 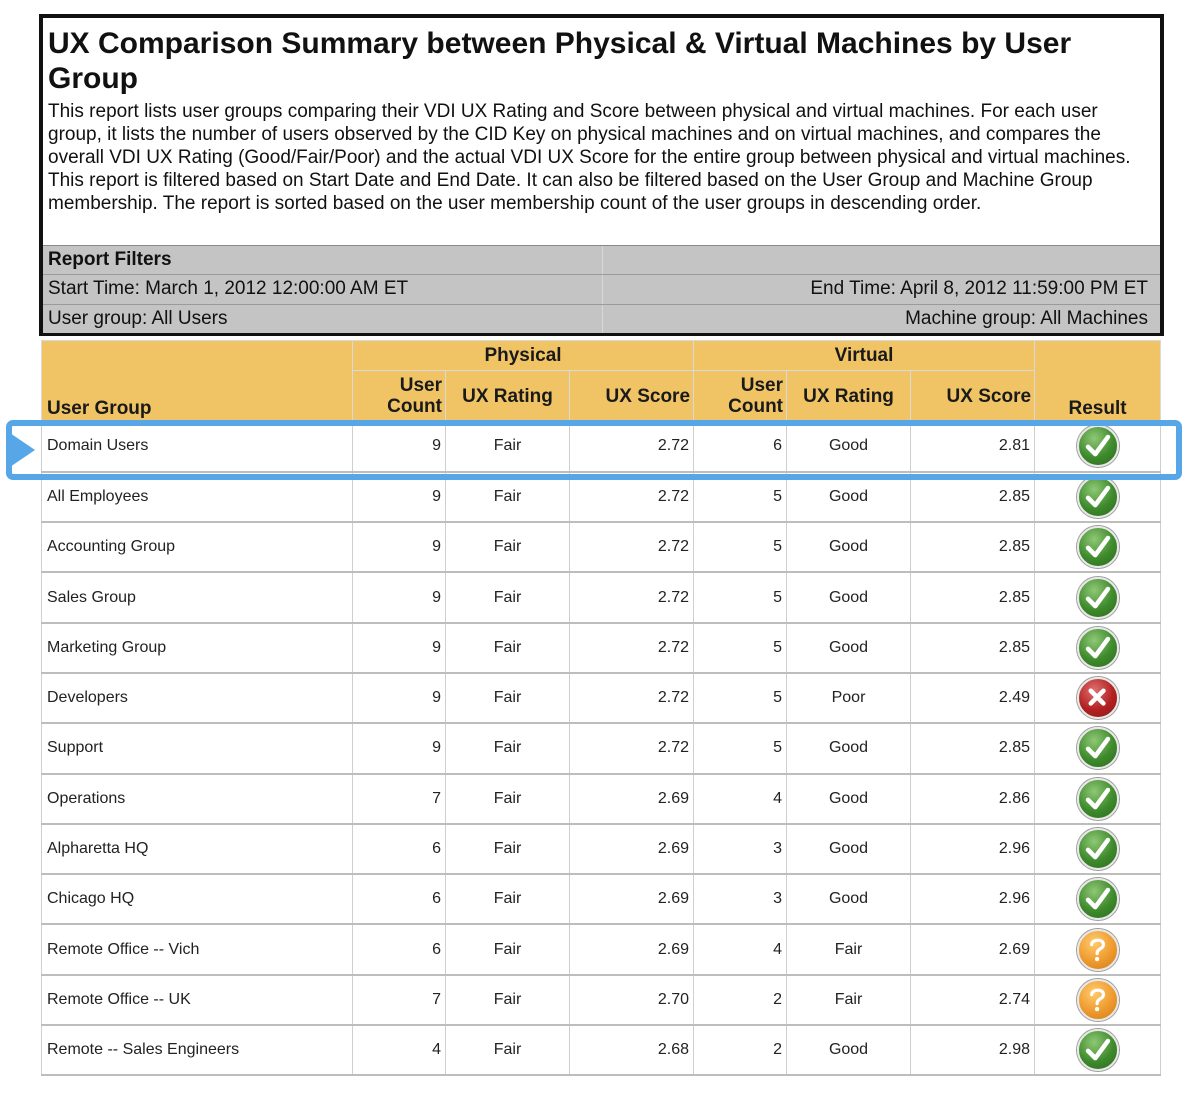 I want to click on table-row: Chicago HQ 6 Fair 2.69 3 Good 2.96, so click(x=601, y=900).